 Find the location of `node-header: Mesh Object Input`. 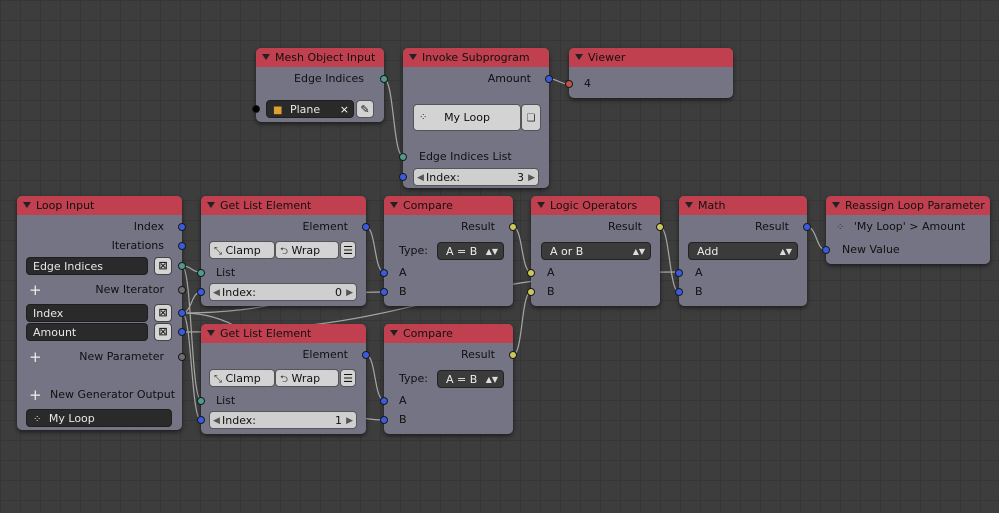

node-header: Mesh Object Input is located at coordinates (320, 57).